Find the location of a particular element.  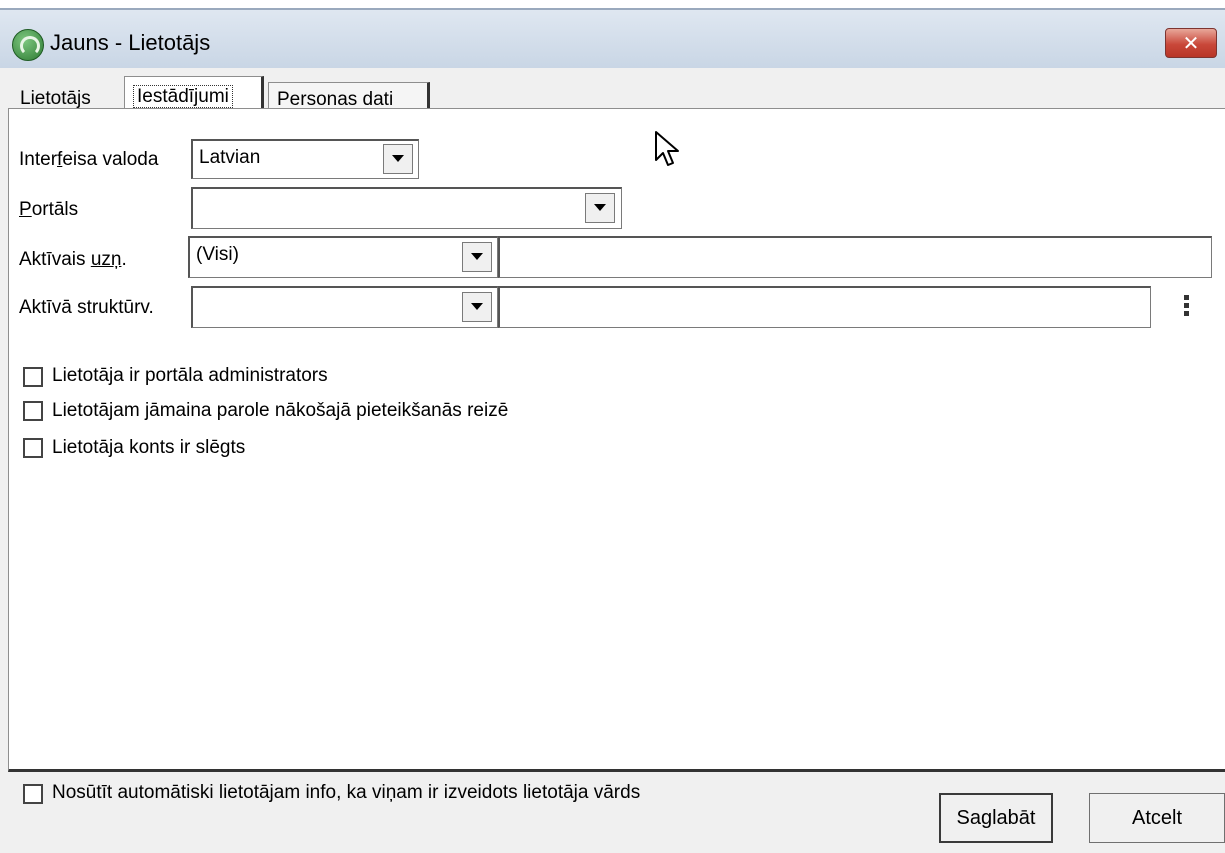

more-vertical-icon is located at coordinates (1187, 306).